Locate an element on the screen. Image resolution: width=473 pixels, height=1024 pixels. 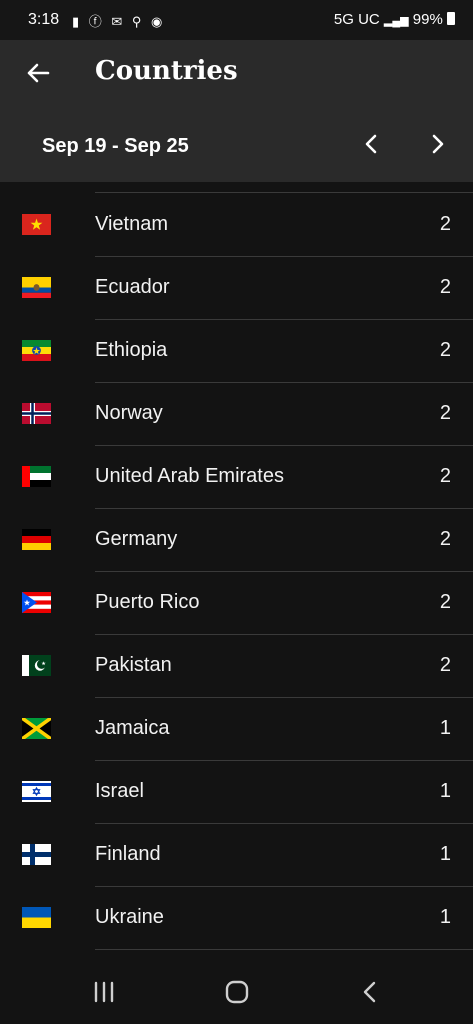
flag-ukraine-icon is located at coordinates (36, 917).